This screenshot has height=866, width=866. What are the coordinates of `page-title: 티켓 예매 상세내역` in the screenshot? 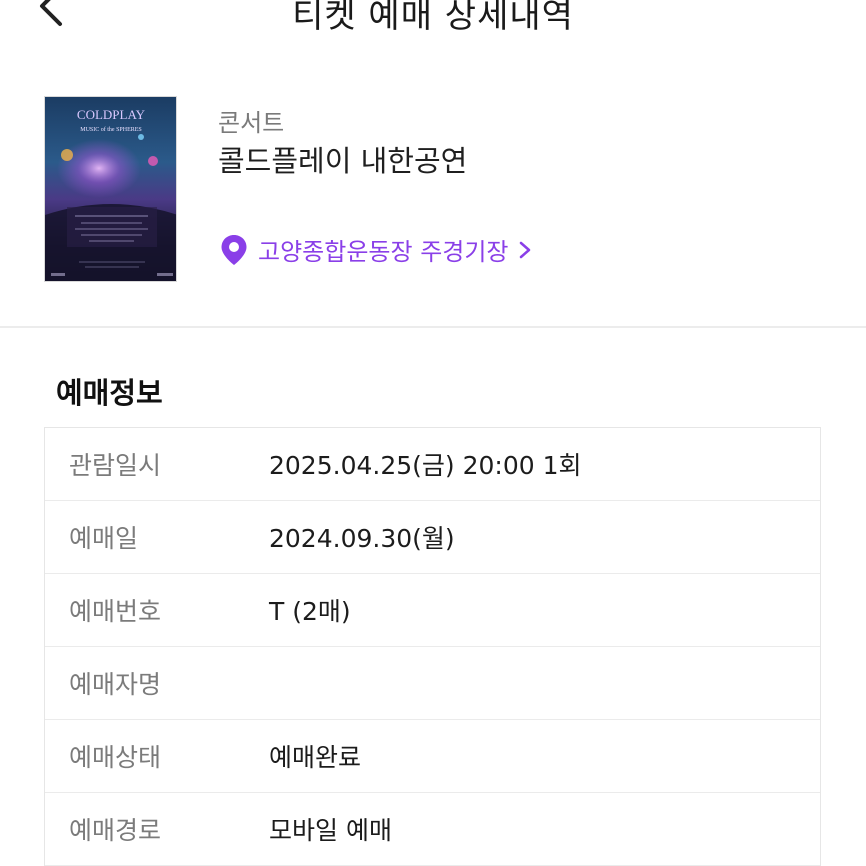 It's located at (433, 18).